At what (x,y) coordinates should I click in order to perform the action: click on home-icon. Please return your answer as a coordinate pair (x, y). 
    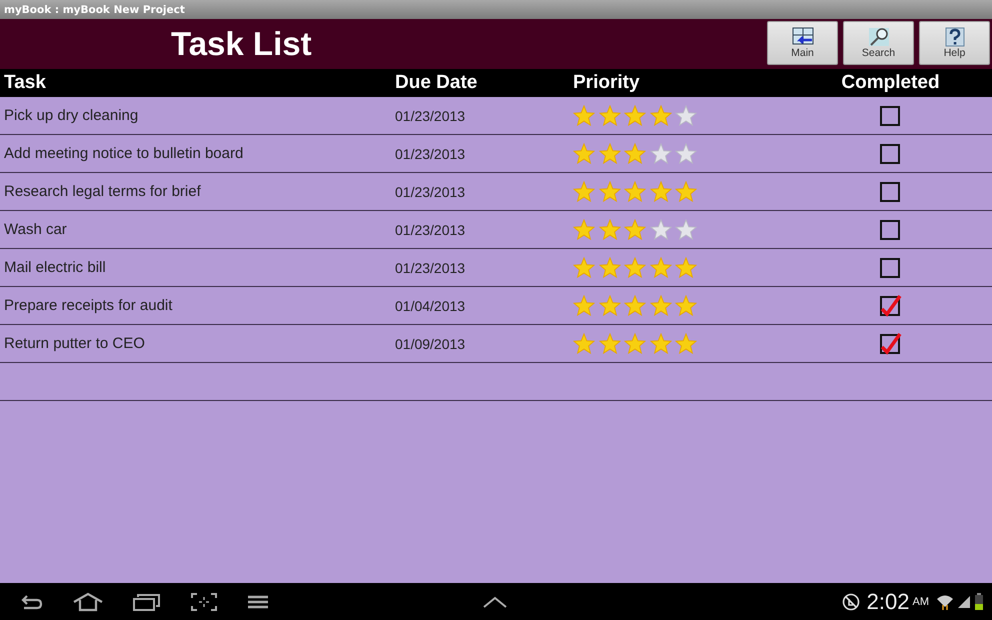
    Looking at the image, I should click on (88, 602).